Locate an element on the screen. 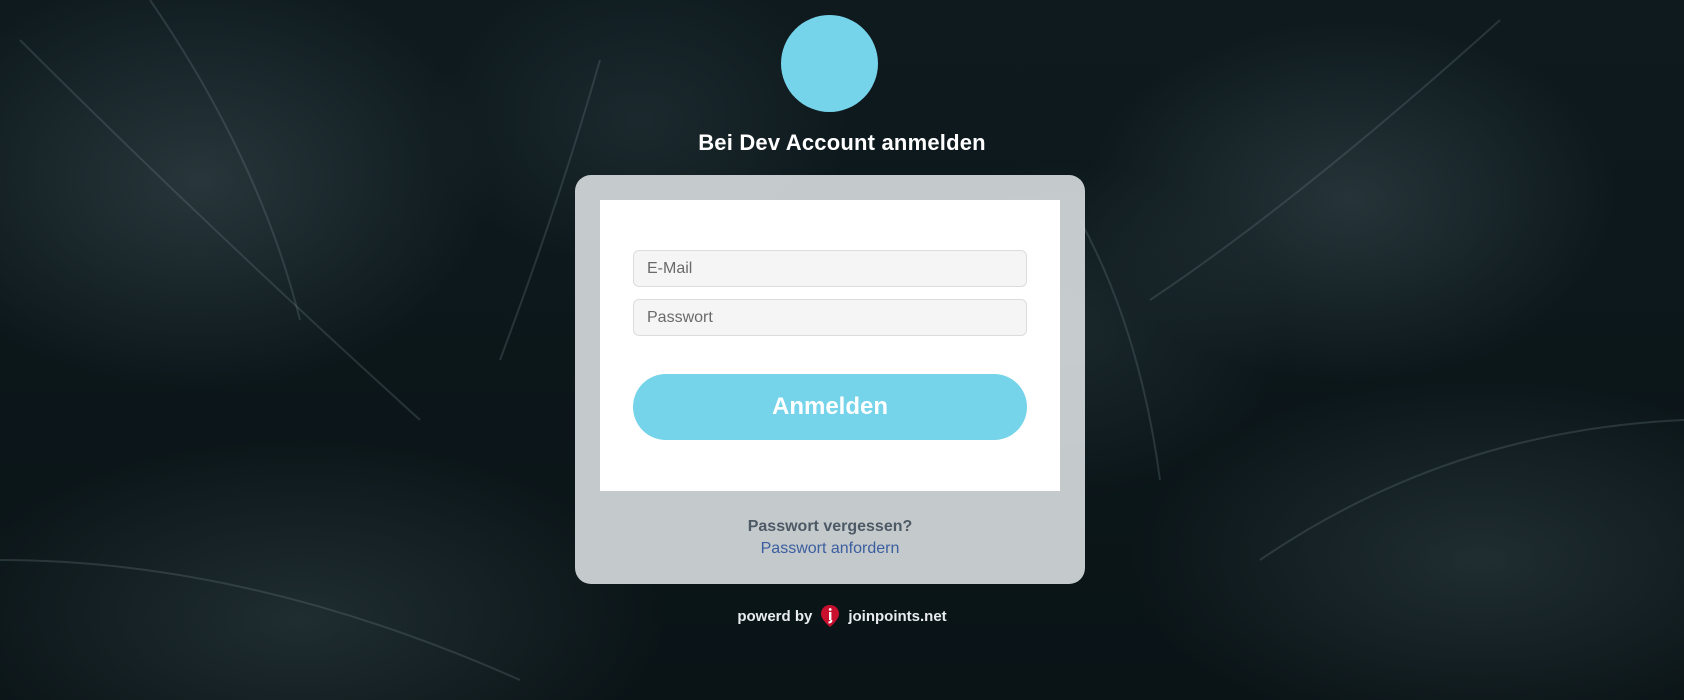 This screenshot has width=1684, height=700. login-form: Anmelden is located at coordinates (830, 345).